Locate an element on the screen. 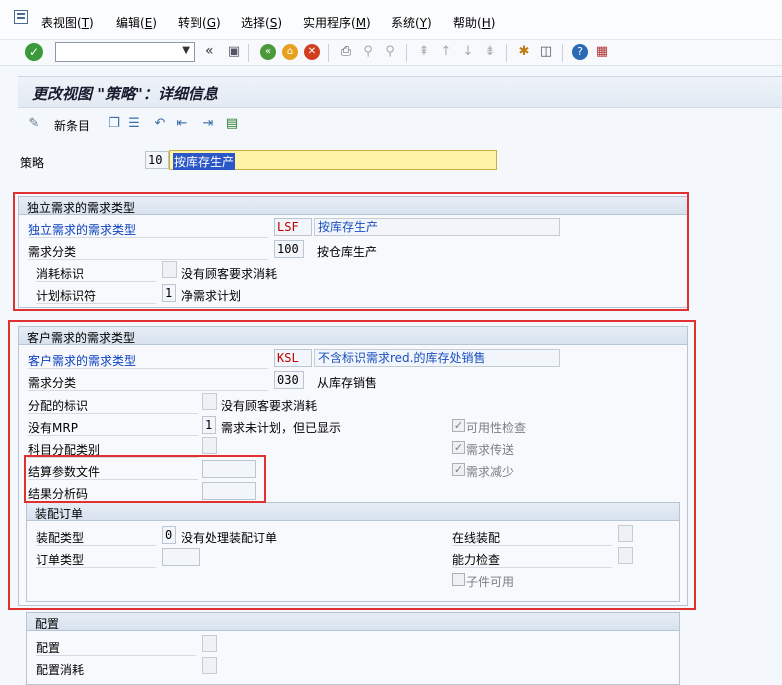 The width and height of the screenshot is (782, 685). cust-req-class-label: 需求分类 is located at coordinates (52, 383).